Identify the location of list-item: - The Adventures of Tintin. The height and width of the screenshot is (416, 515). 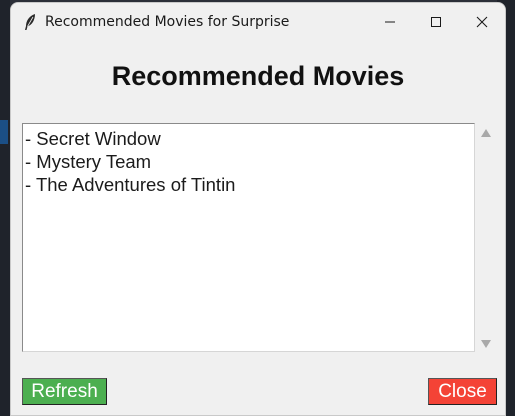
(248, 184).